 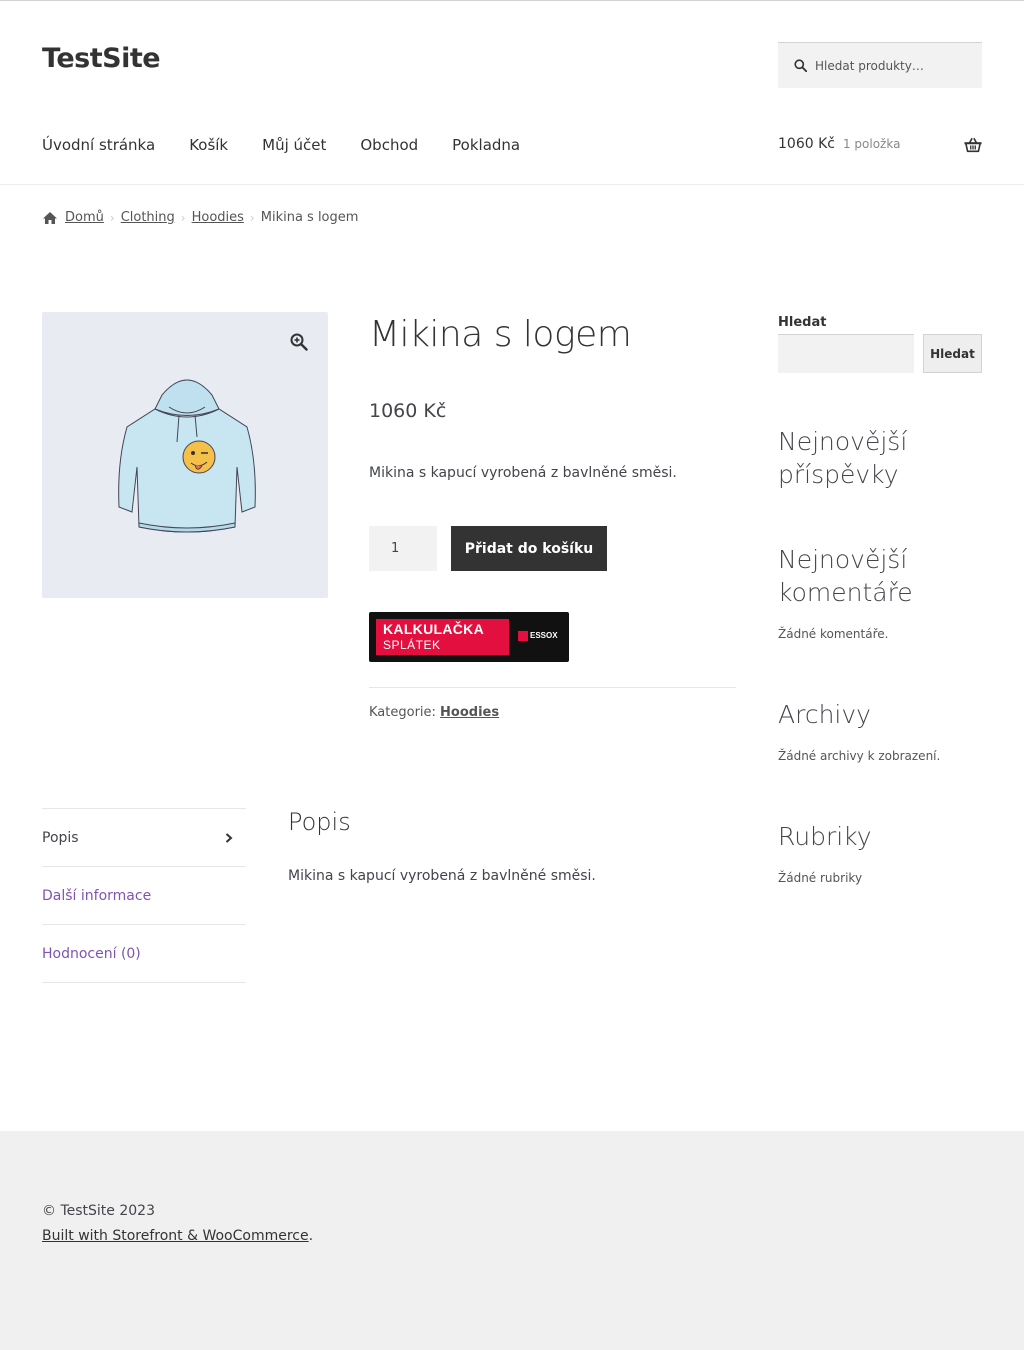 I want to click on archives-title: Archivy, so click(x=824, y=714).